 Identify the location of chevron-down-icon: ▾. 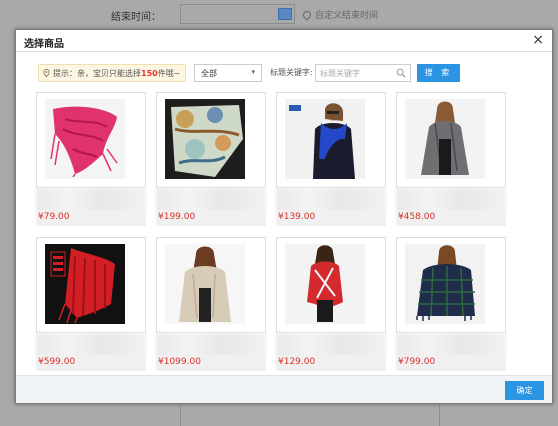
(253, 72).